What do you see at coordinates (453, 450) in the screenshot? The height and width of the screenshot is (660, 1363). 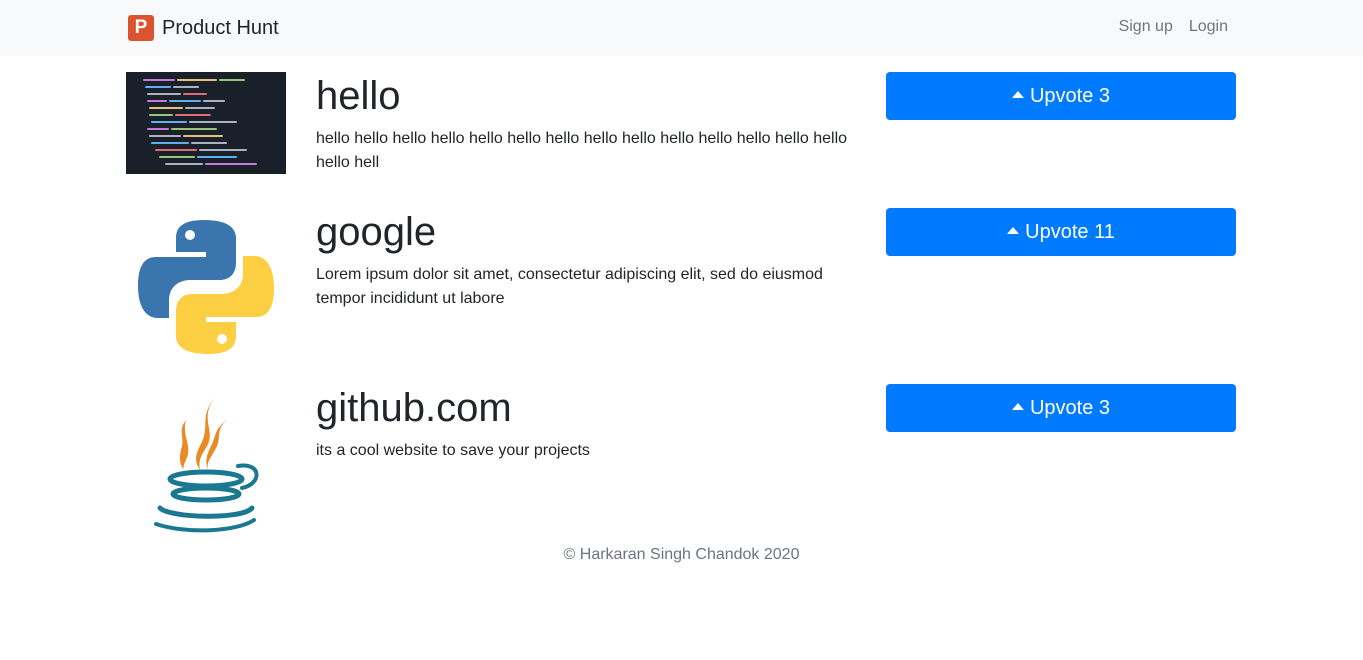 I see `product-description: its a cool website to save your projects` at bounding box center [453, 450].